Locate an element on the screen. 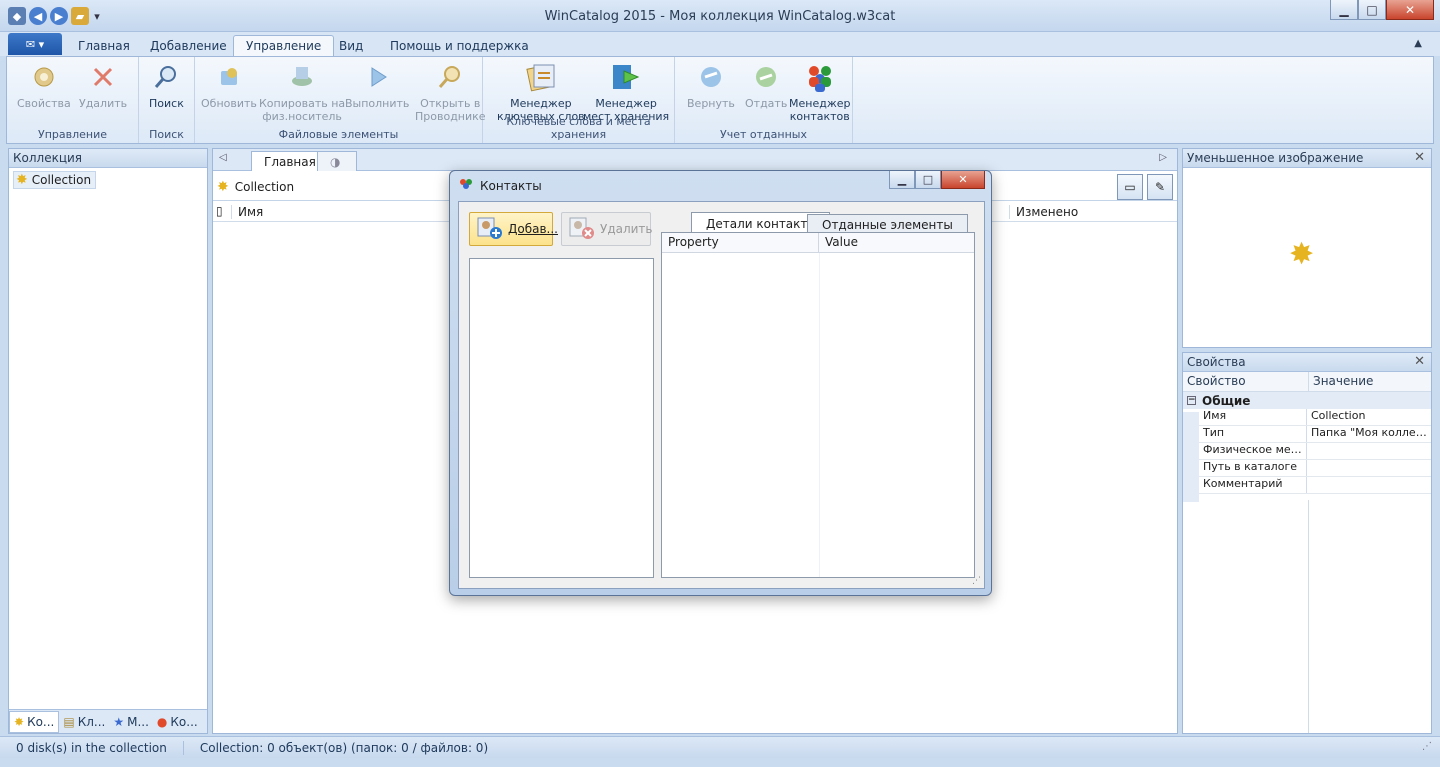 The image size is (1440, 767). return-button: Вернуть is located at coordinates (711, 85).